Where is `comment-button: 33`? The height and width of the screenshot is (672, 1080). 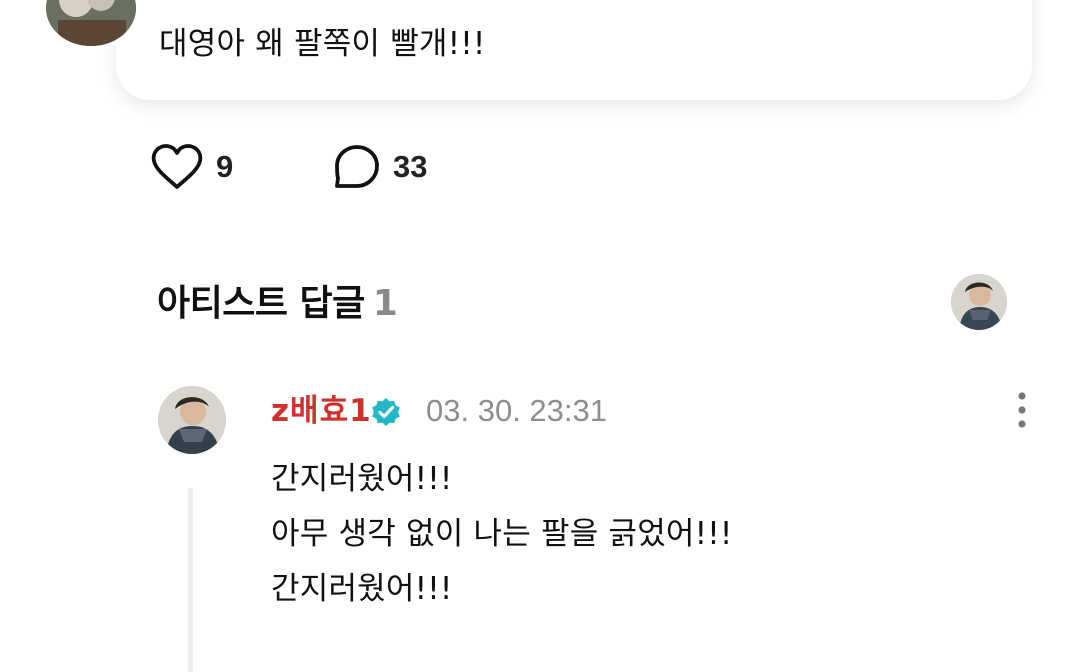 comment-button: 33 is located at coordinates (380, 167).